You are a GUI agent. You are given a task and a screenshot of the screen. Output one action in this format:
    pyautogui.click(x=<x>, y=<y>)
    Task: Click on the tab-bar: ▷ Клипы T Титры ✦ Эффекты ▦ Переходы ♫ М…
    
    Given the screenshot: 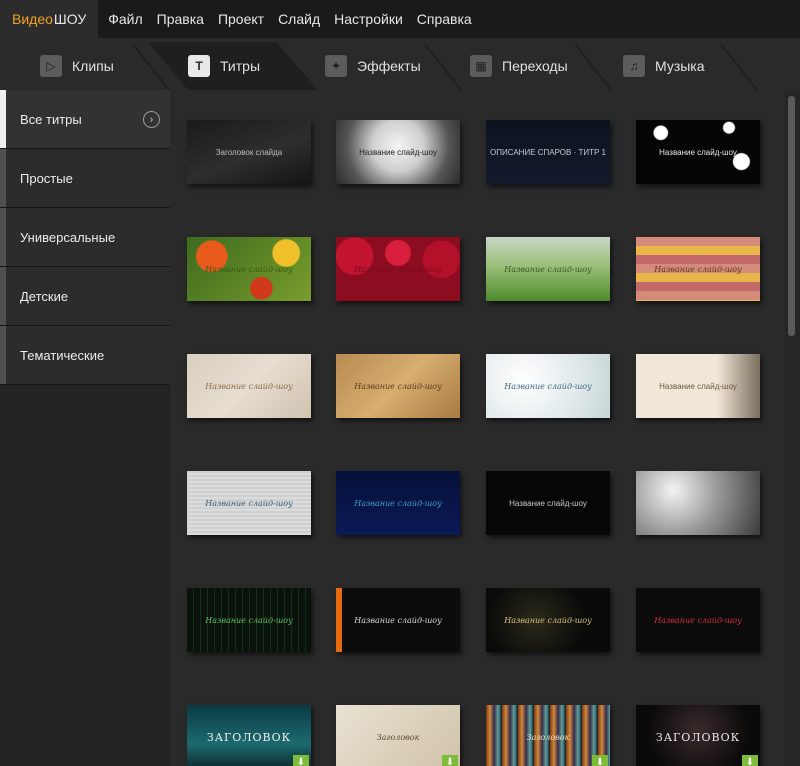 What is the action you would take?
    pyautogui.click(x=400, y=64)
    